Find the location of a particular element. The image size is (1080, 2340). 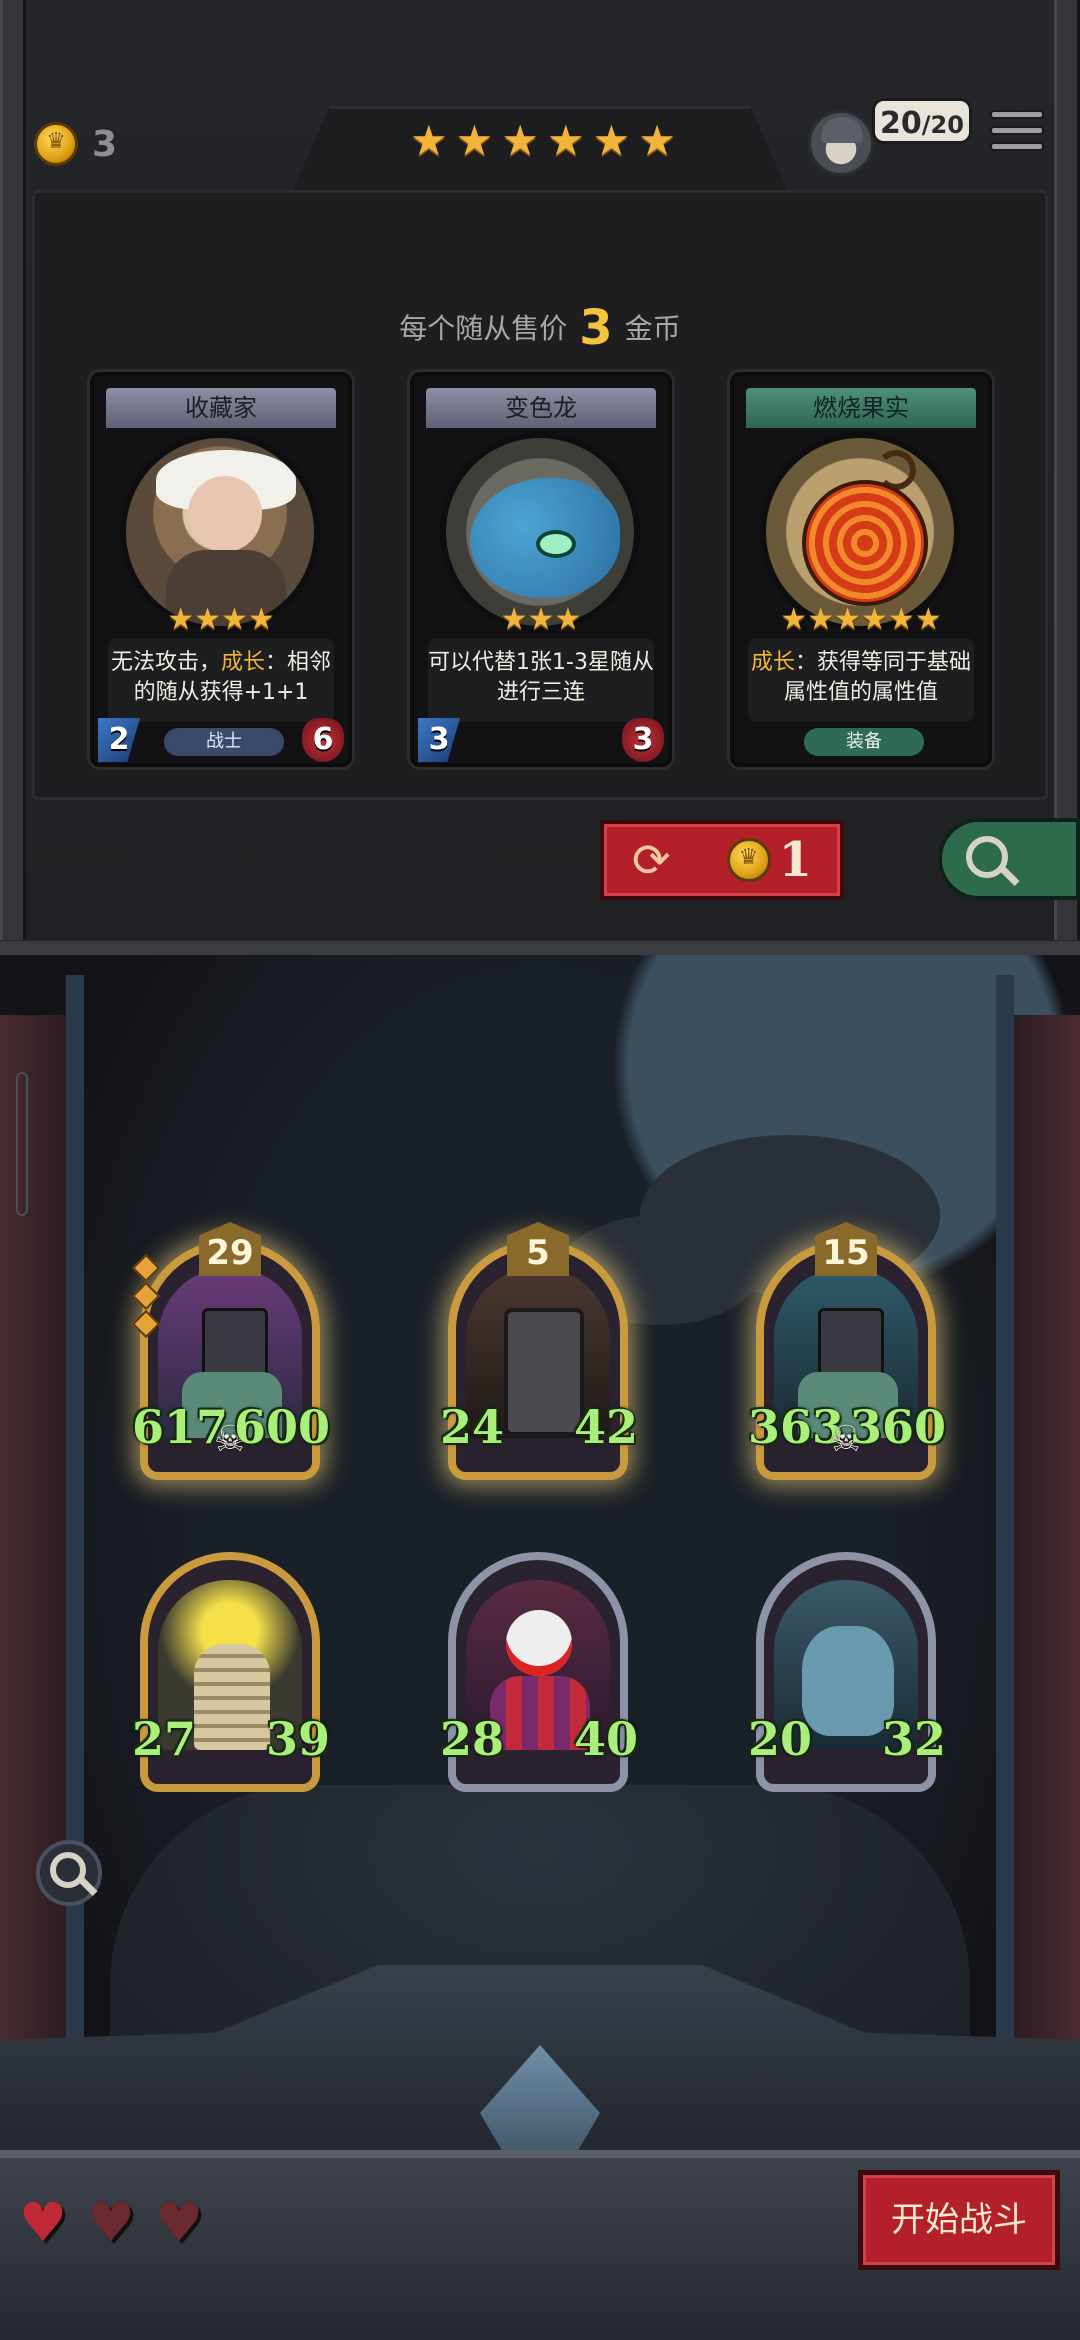

start-battle-button: 开始战斗 is located at coordinates (959, 2220).